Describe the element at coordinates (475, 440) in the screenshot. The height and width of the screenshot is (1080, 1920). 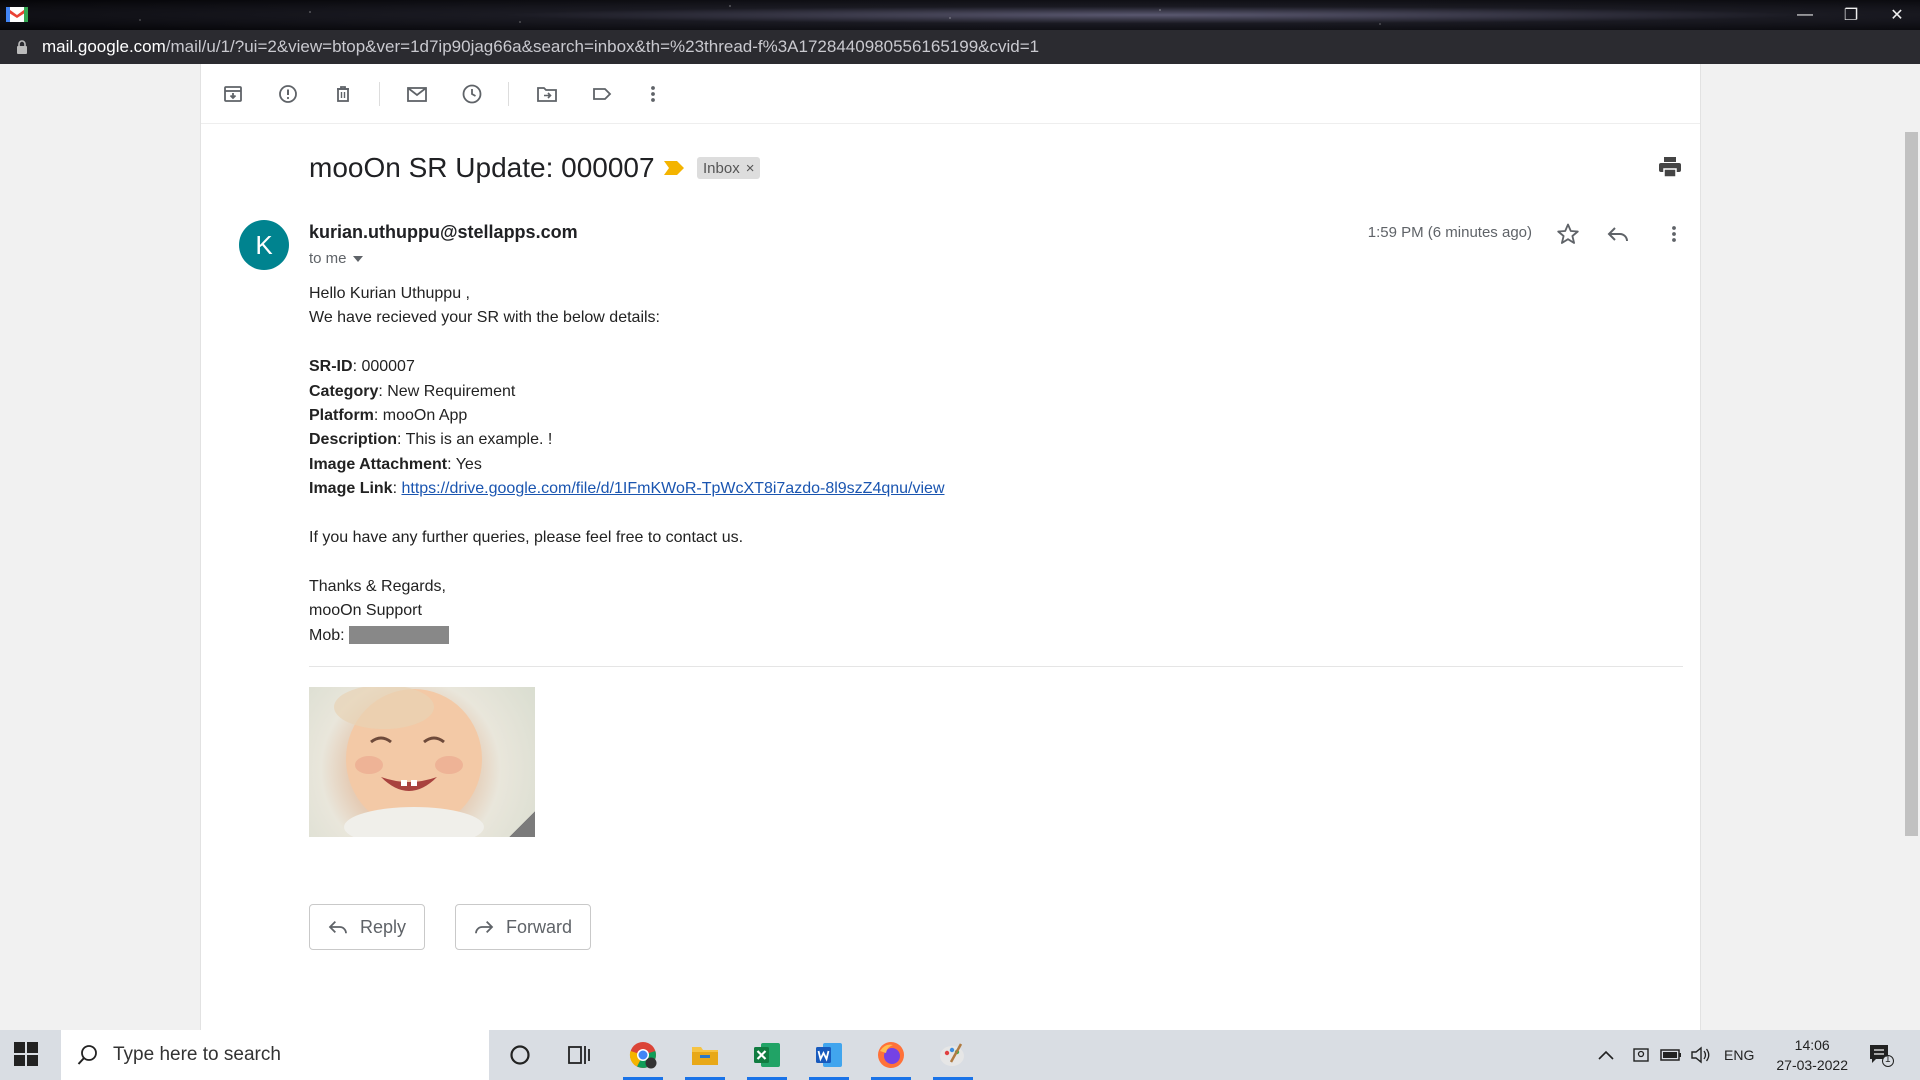
I see `field-value: : This is an example. !` at that location.